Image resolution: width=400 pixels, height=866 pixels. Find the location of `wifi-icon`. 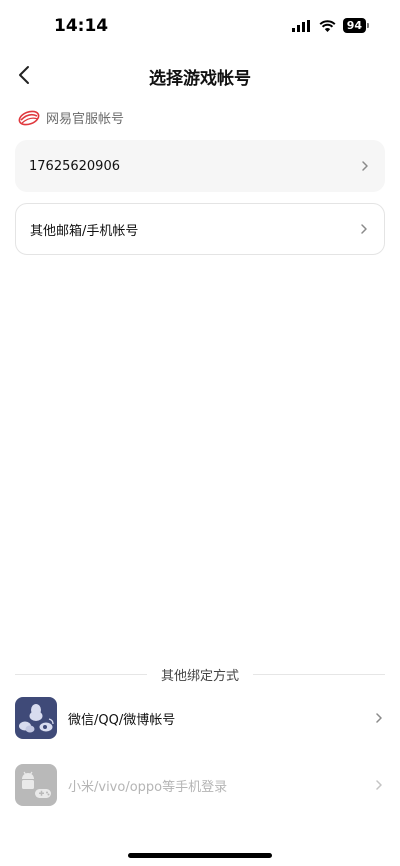

wifi-icon is located at coordinates (327, 25).